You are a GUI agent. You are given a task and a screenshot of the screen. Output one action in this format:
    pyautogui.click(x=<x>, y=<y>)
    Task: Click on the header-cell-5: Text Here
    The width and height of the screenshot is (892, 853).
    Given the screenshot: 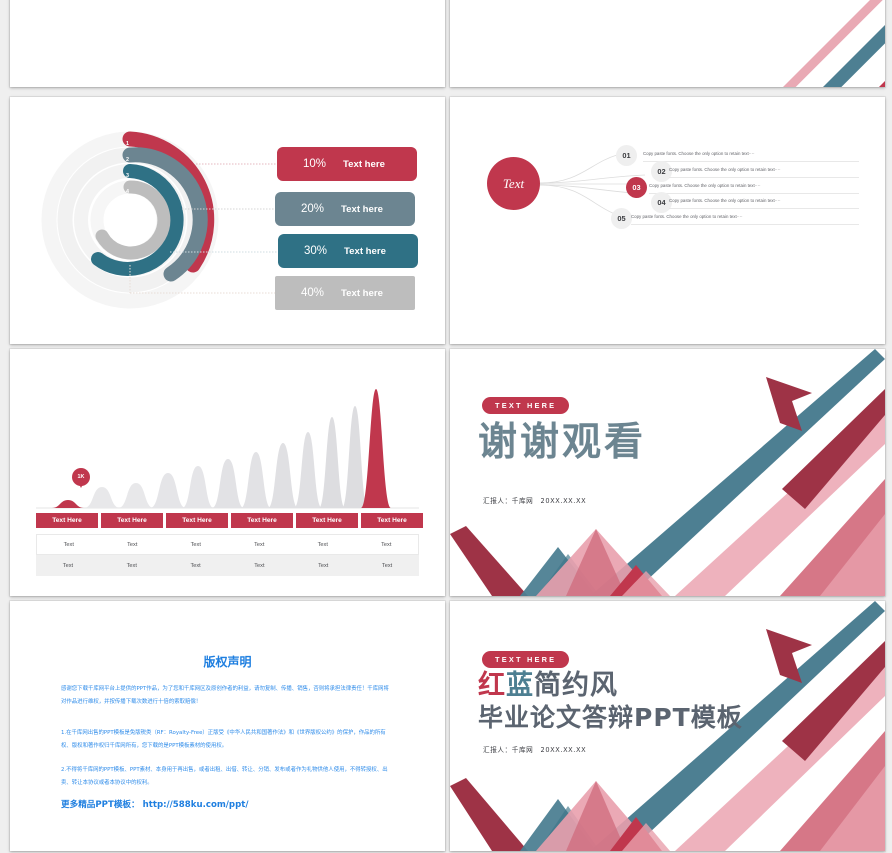 What is the action you would take?
    pyautogui.click(x=327, y=520)
    